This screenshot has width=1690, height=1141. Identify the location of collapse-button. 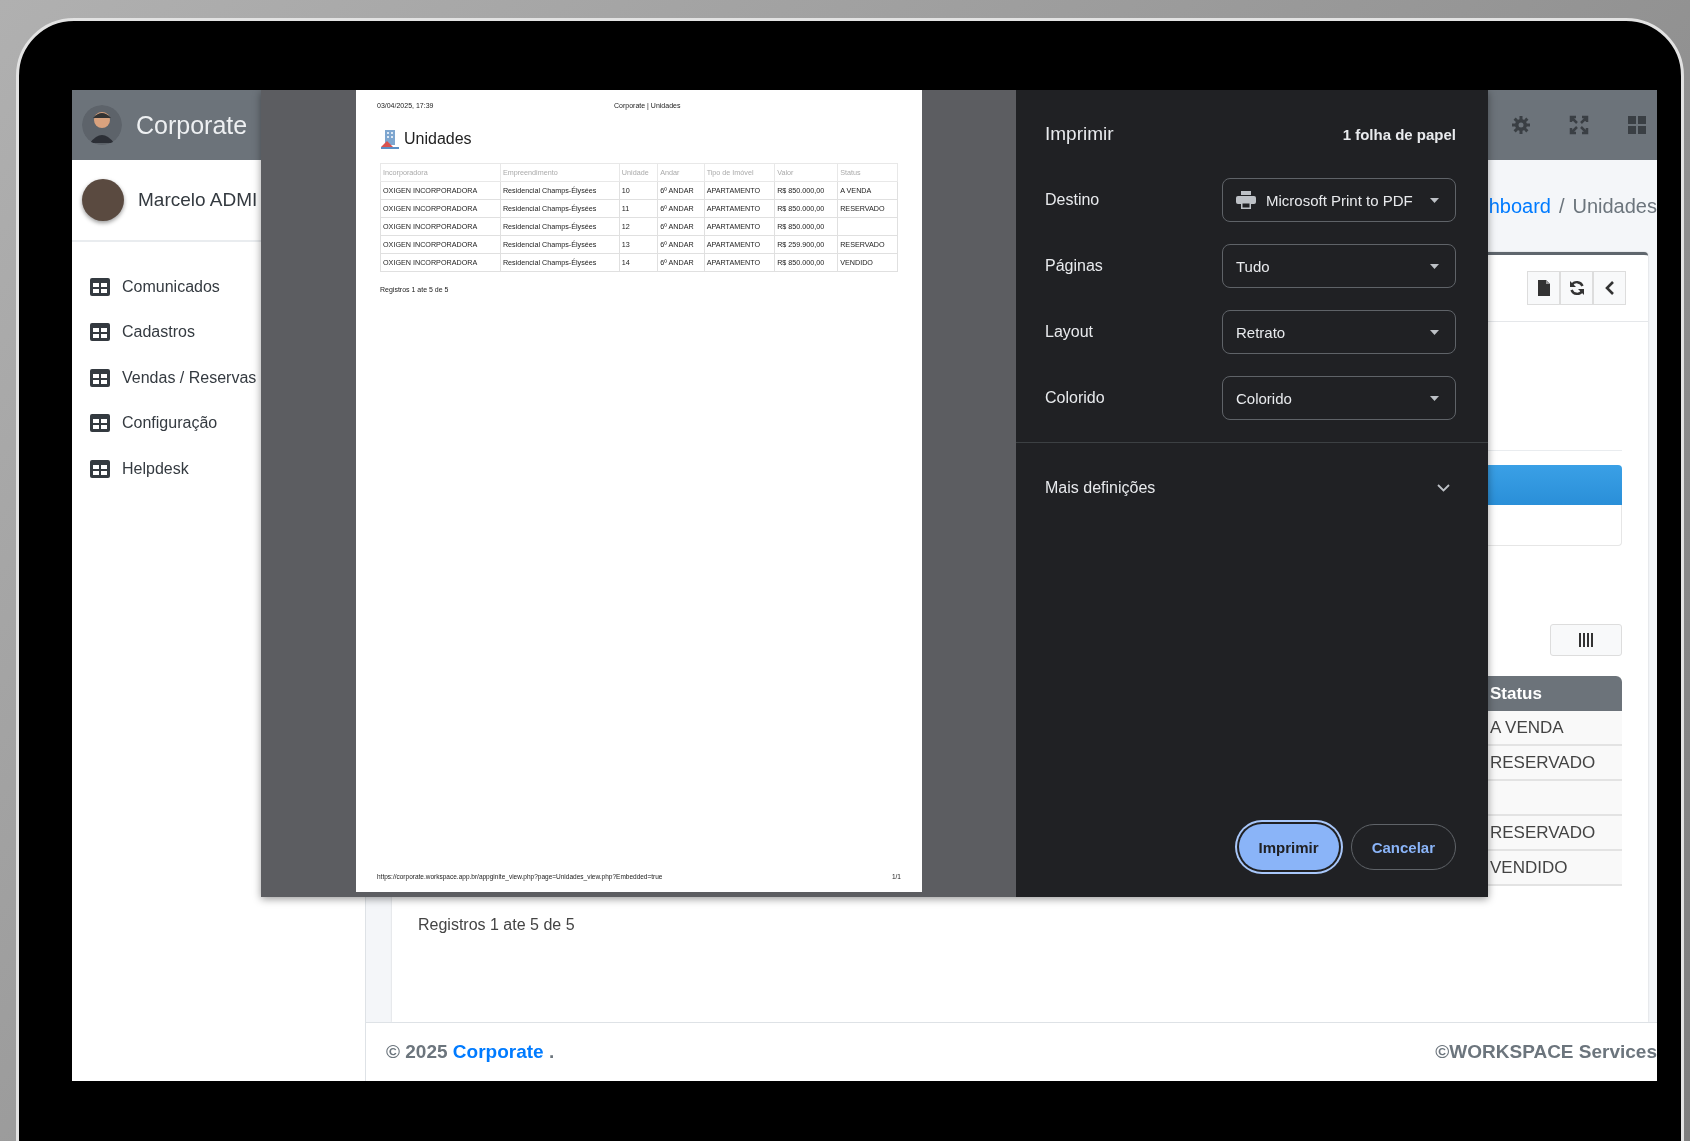
(1609, 288).